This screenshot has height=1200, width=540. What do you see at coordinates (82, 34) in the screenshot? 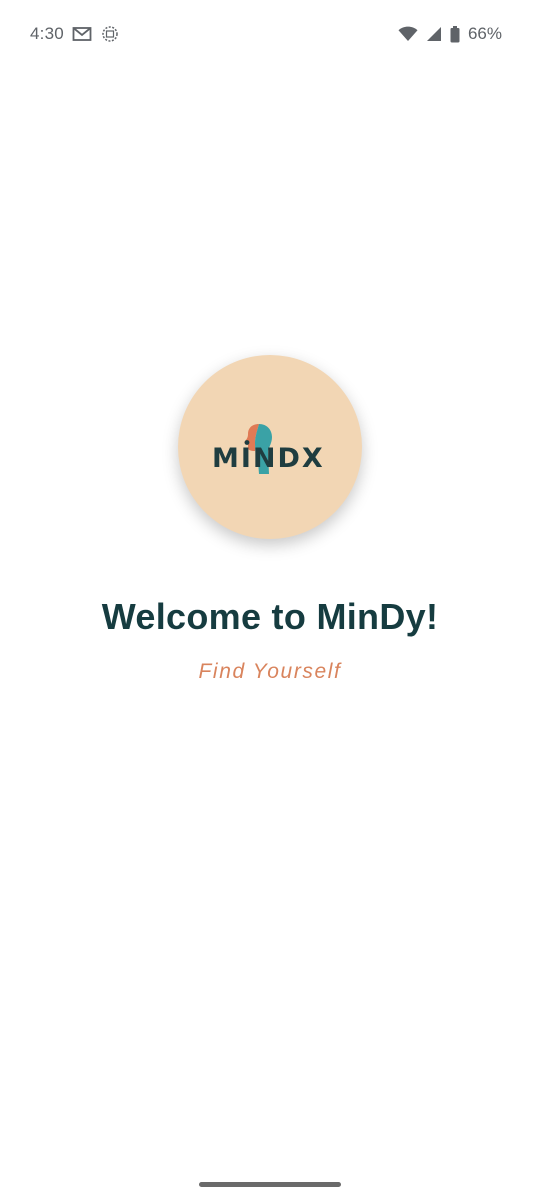
I see `gmail-icon` at bounding box center [82, 34].